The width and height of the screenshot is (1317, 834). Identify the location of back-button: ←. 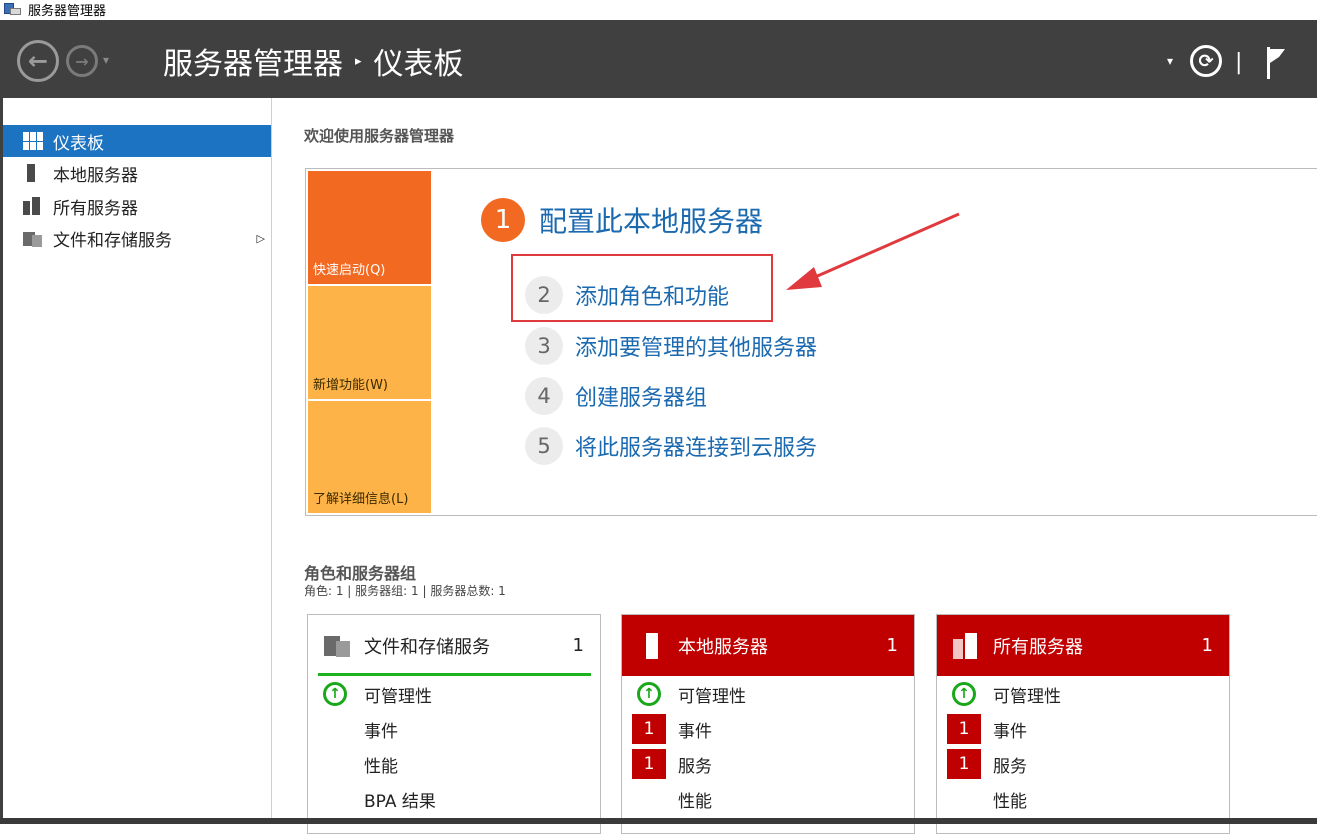
(38, 61).